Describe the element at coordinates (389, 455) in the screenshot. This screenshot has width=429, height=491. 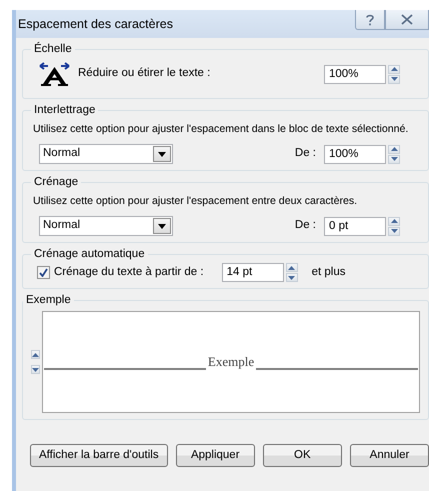
I see `dialog-button: Annuler` at that location.